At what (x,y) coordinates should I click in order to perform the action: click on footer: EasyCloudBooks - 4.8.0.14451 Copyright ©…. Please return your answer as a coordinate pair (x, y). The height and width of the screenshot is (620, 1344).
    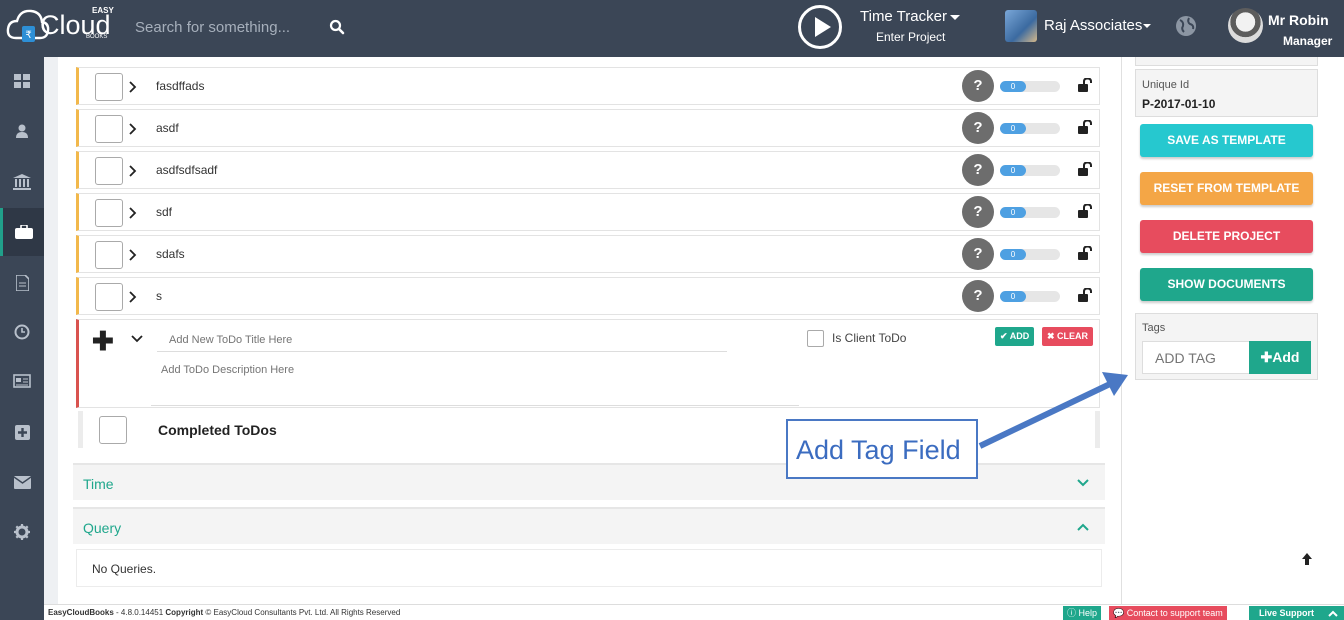
    Looking at the image, I should click on (694, 612).